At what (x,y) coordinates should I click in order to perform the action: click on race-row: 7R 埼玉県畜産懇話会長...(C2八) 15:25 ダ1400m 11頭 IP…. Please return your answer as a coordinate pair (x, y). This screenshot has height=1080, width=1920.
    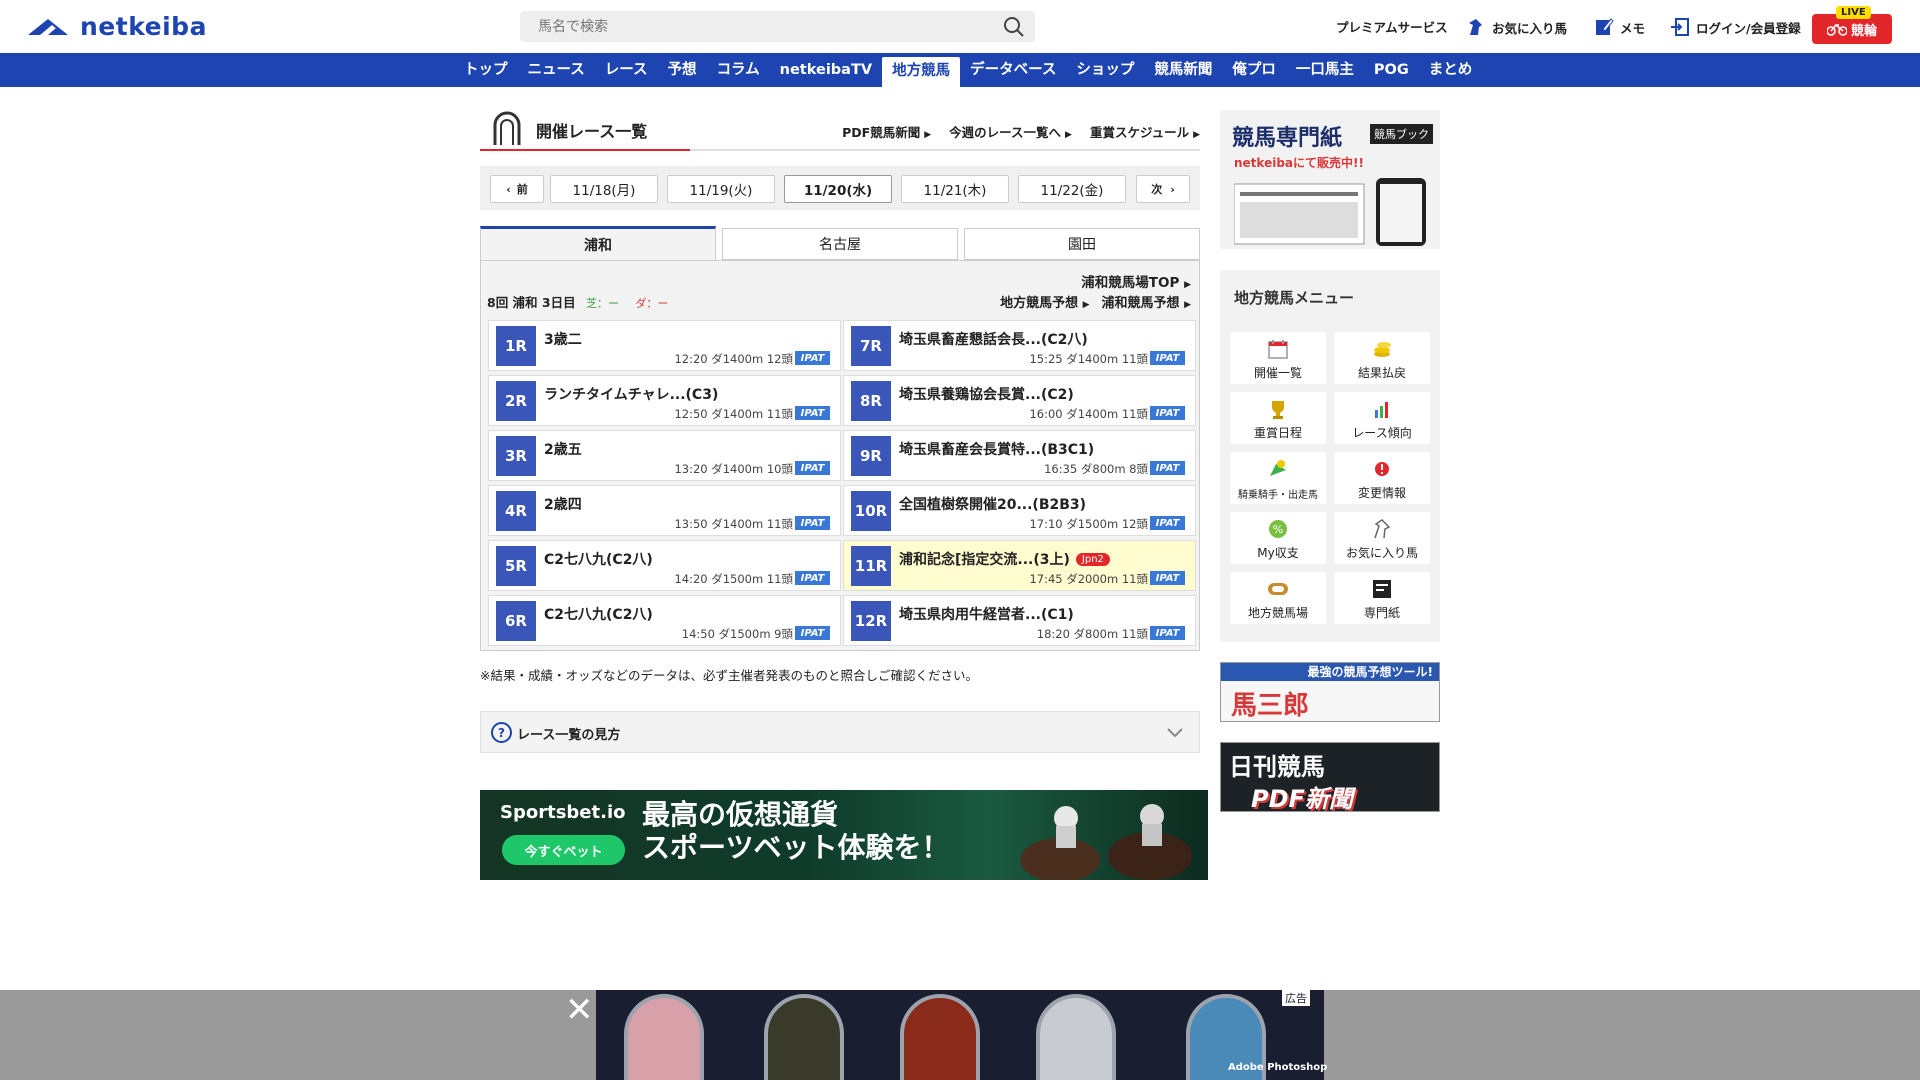
    Looking at the image, I should click on (1019, 345).